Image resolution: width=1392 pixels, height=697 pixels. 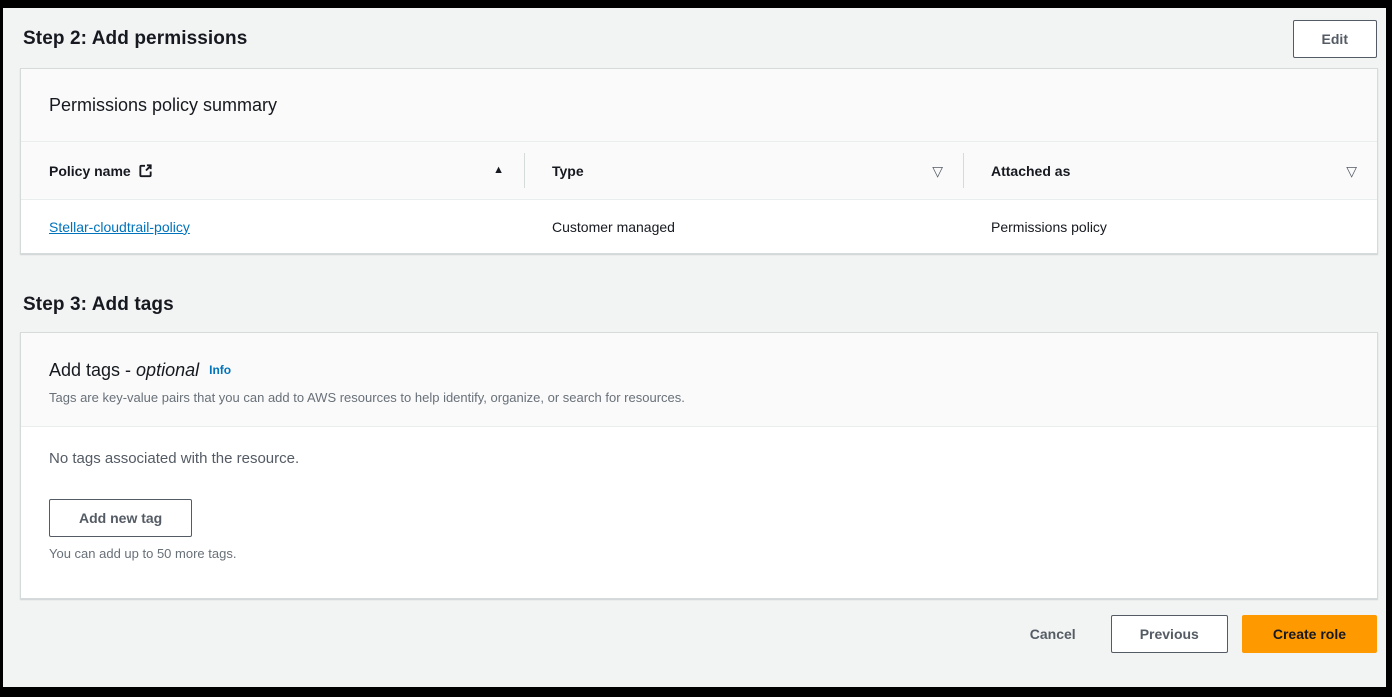 I want to click on info-link: Info, so click(x=220, y=370).